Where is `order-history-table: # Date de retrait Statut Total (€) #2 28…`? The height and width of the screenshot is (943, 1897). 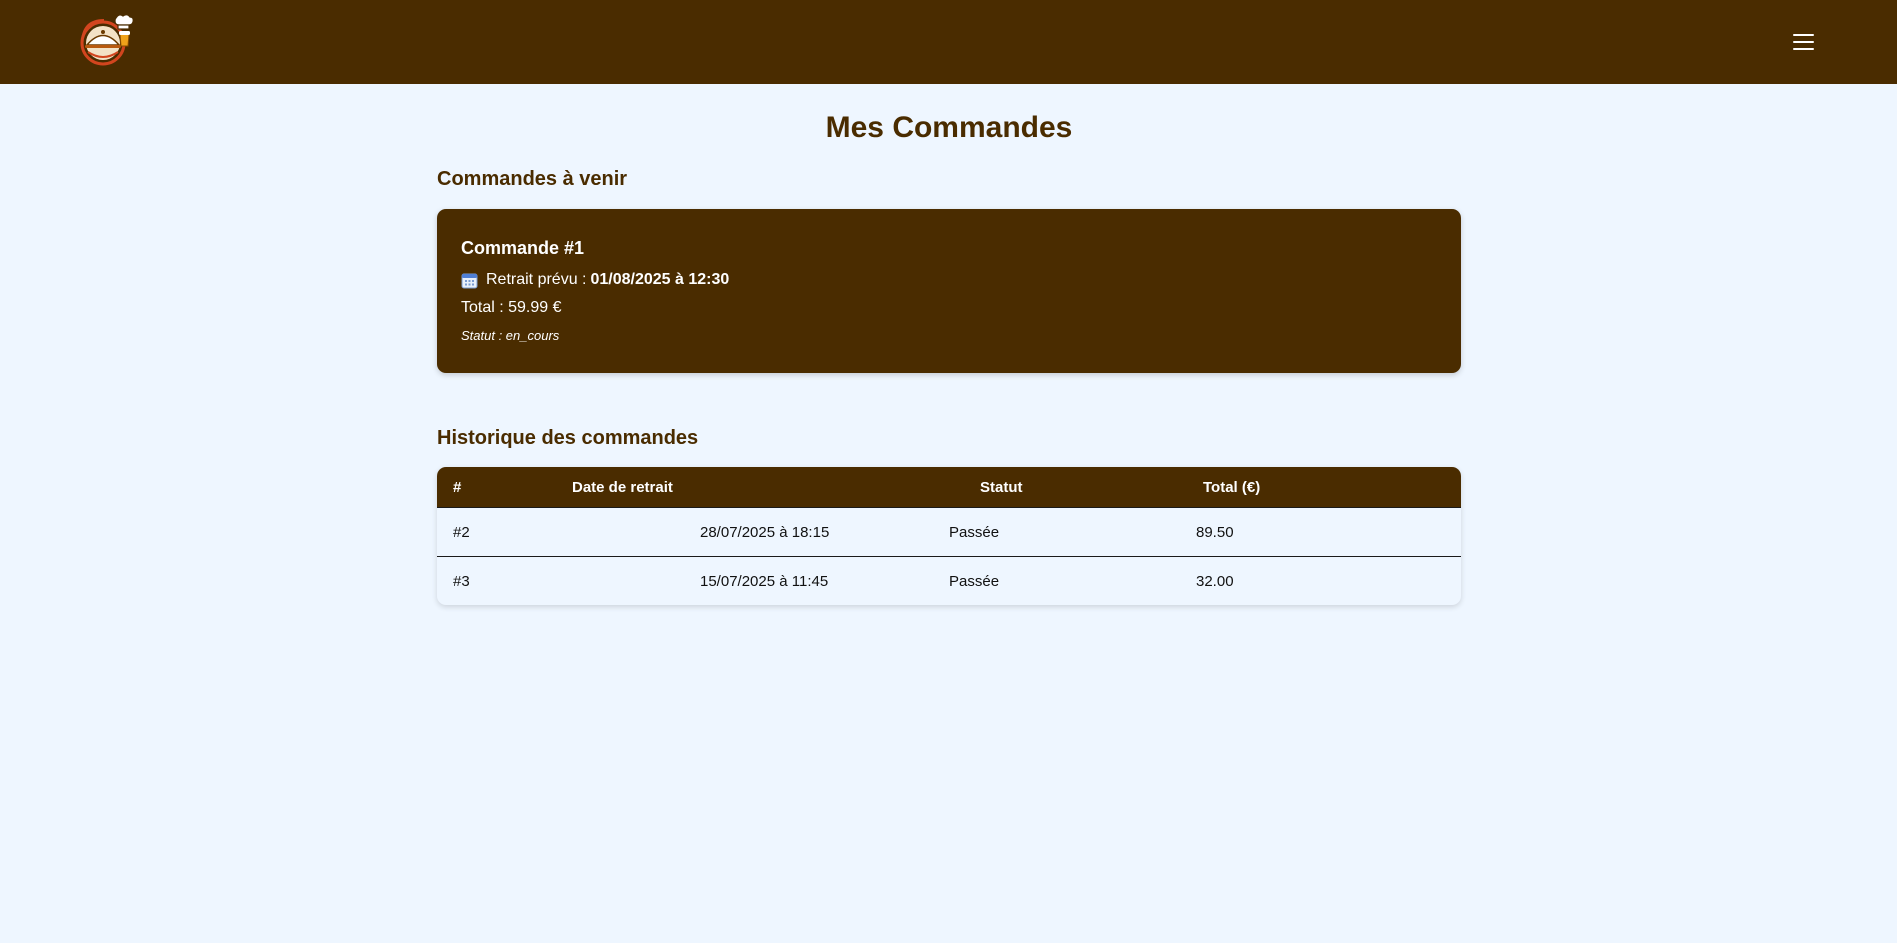
order-history-table: # Date de retrait Statut Total (€) #2 28… is located at coordinates (949, 536).